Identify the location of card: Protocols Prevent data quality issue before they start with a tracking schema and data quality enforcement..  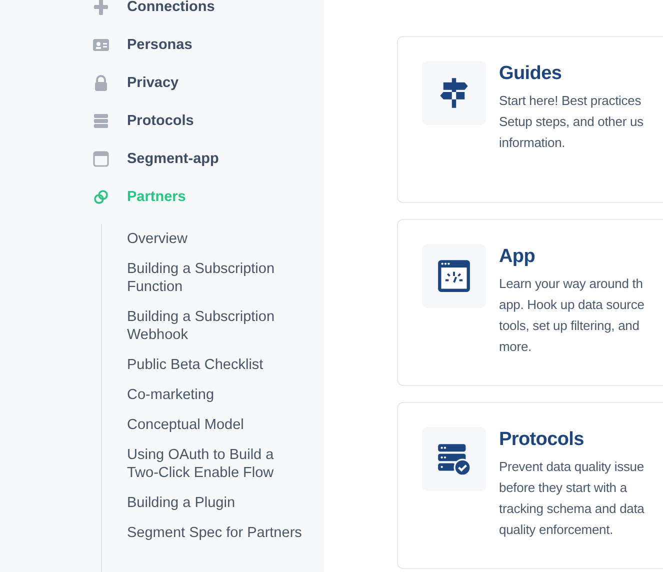
(530, 485).